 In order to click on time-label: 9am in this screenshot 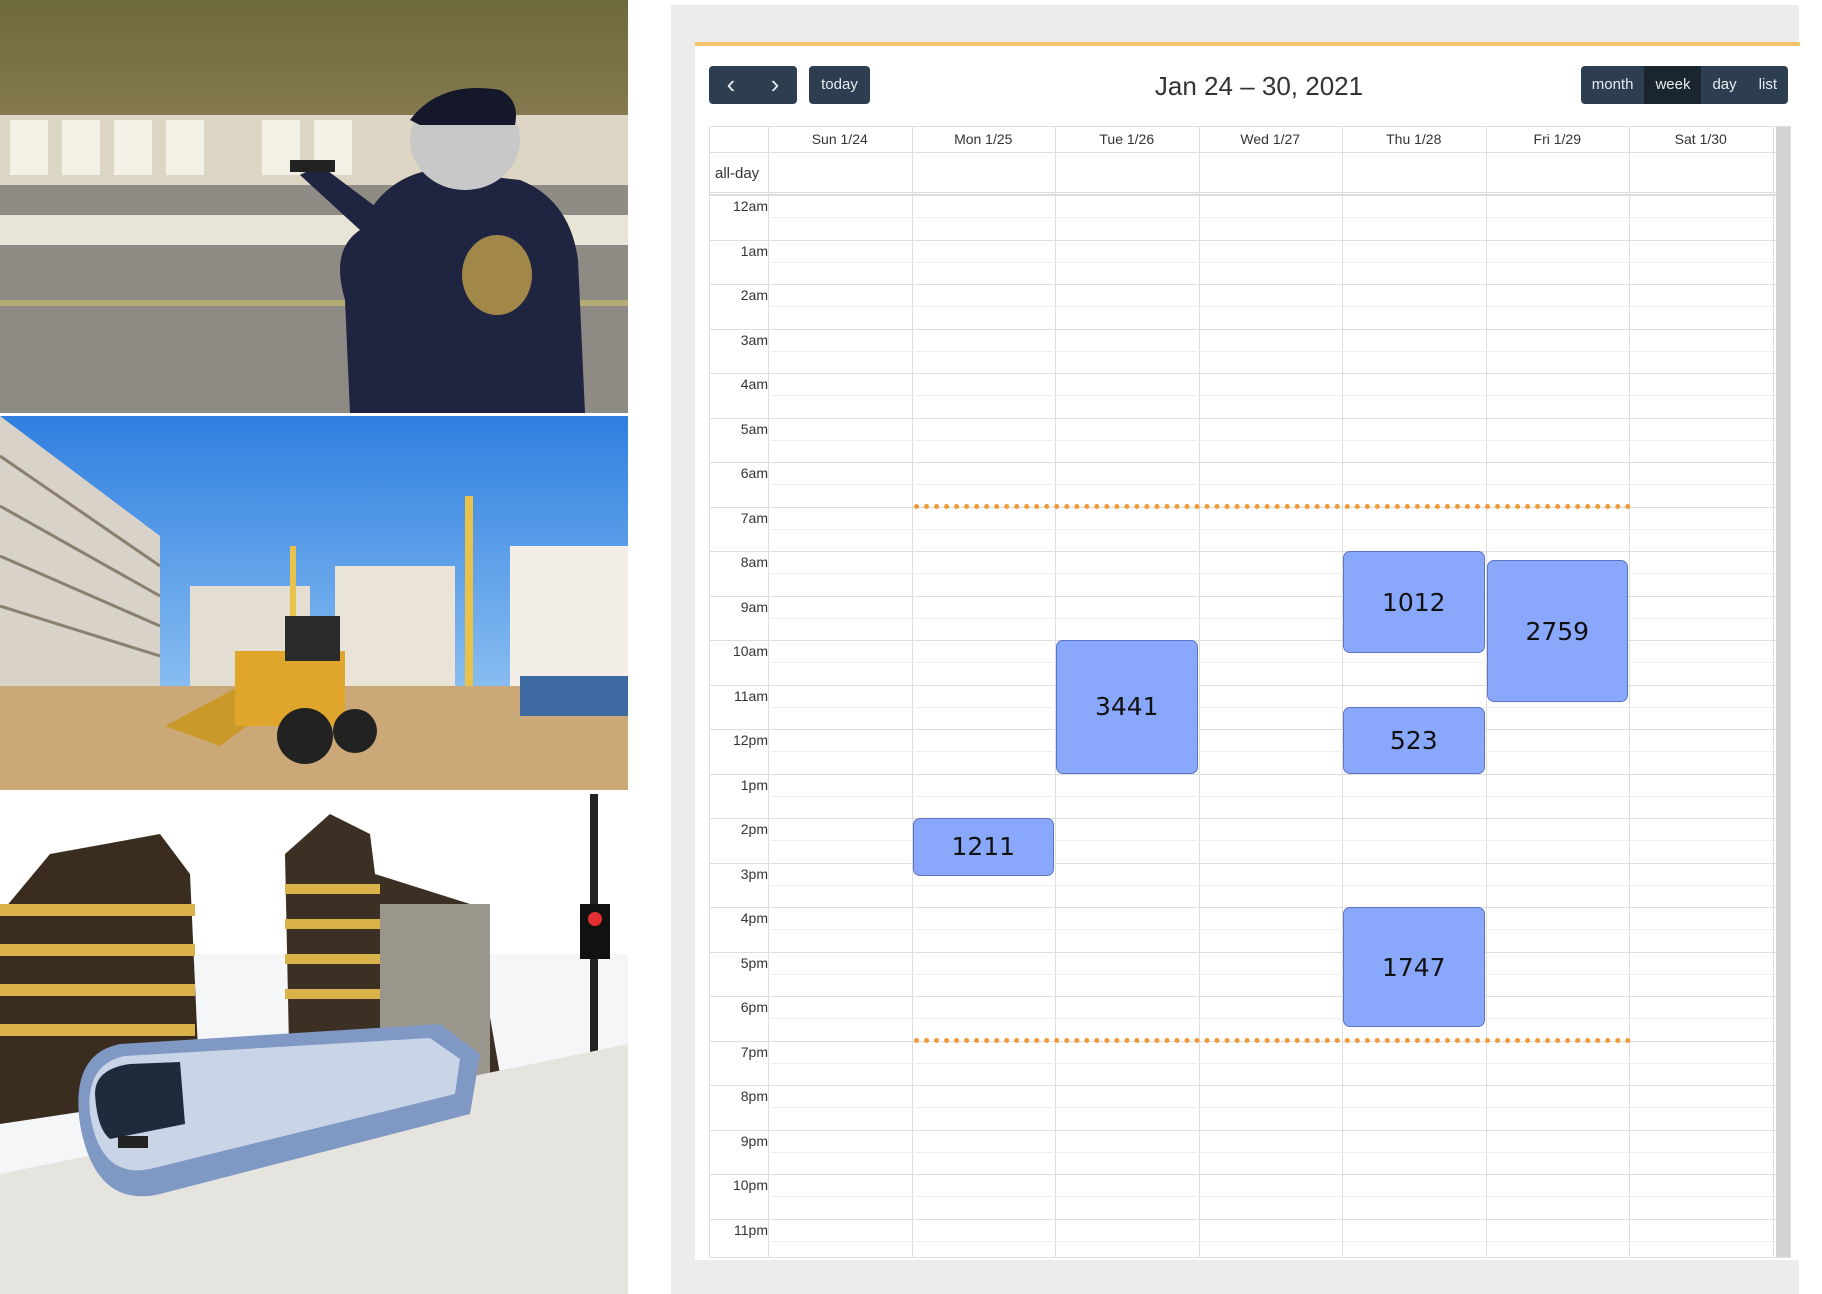, I will do `click(754, 606)`.